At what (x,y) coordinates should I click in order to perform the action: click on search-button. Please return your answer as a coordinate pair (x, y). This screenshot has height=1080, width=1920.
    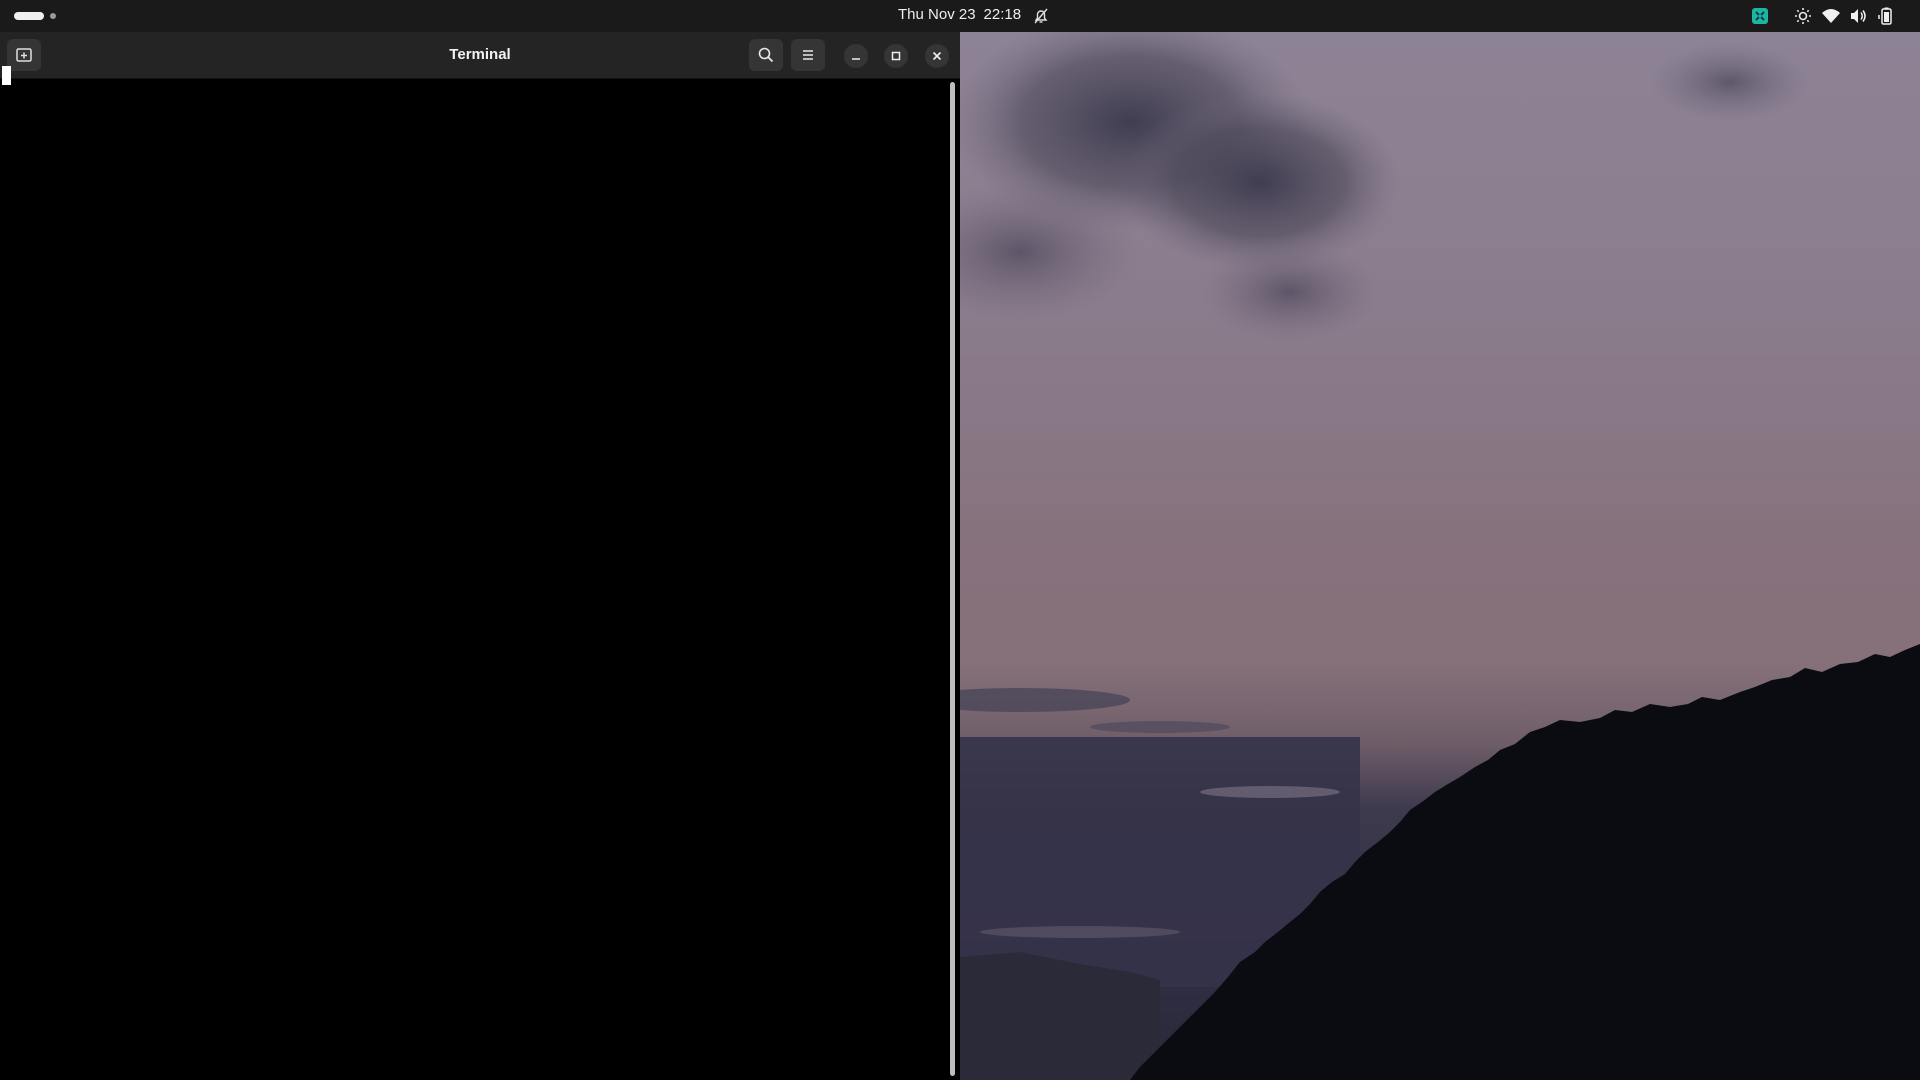
    Looking at the image, I should click on (766, 55).